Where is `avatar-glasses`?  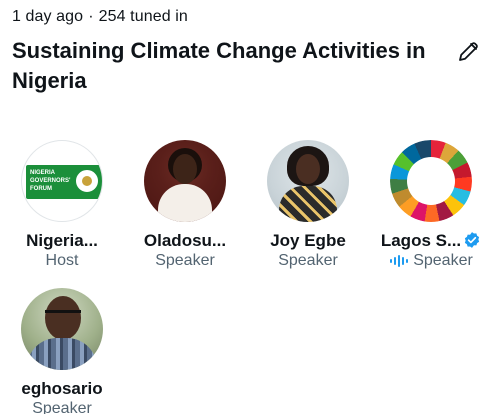 avatar-glasses is located at coordinates (63, 314).